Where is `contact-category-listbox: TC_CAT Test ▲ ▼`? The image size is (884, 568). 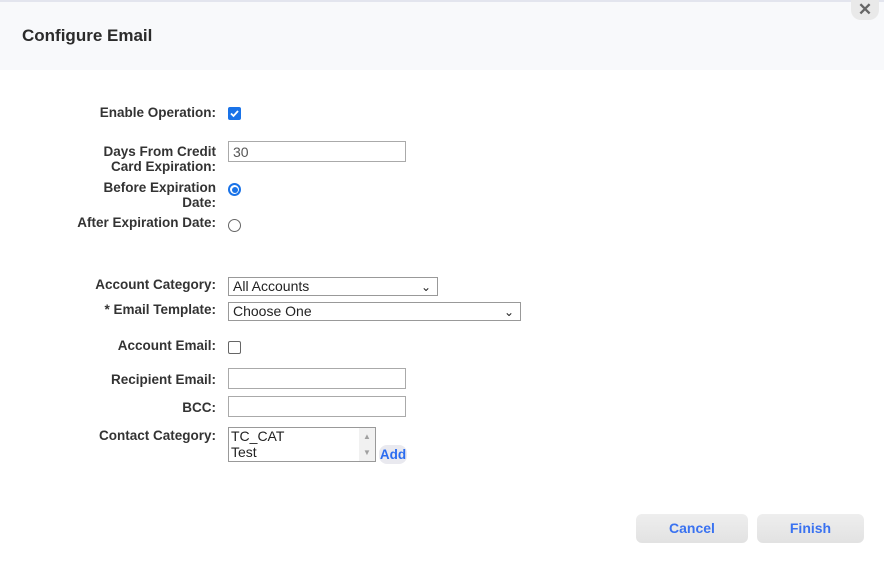 contact-category-listbox: TC_CAT Test ▲ ▼ is located at coordinates (302, 444).